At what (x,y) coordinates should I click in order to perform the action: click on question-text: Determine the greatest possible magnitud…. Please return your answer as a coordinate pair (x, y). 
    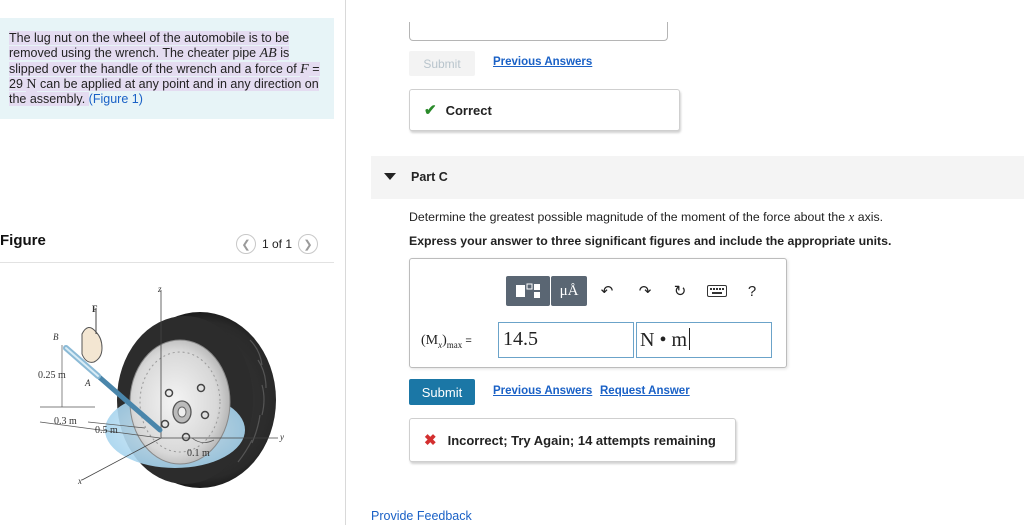
    Looking at the image, I should click on (646, 217).